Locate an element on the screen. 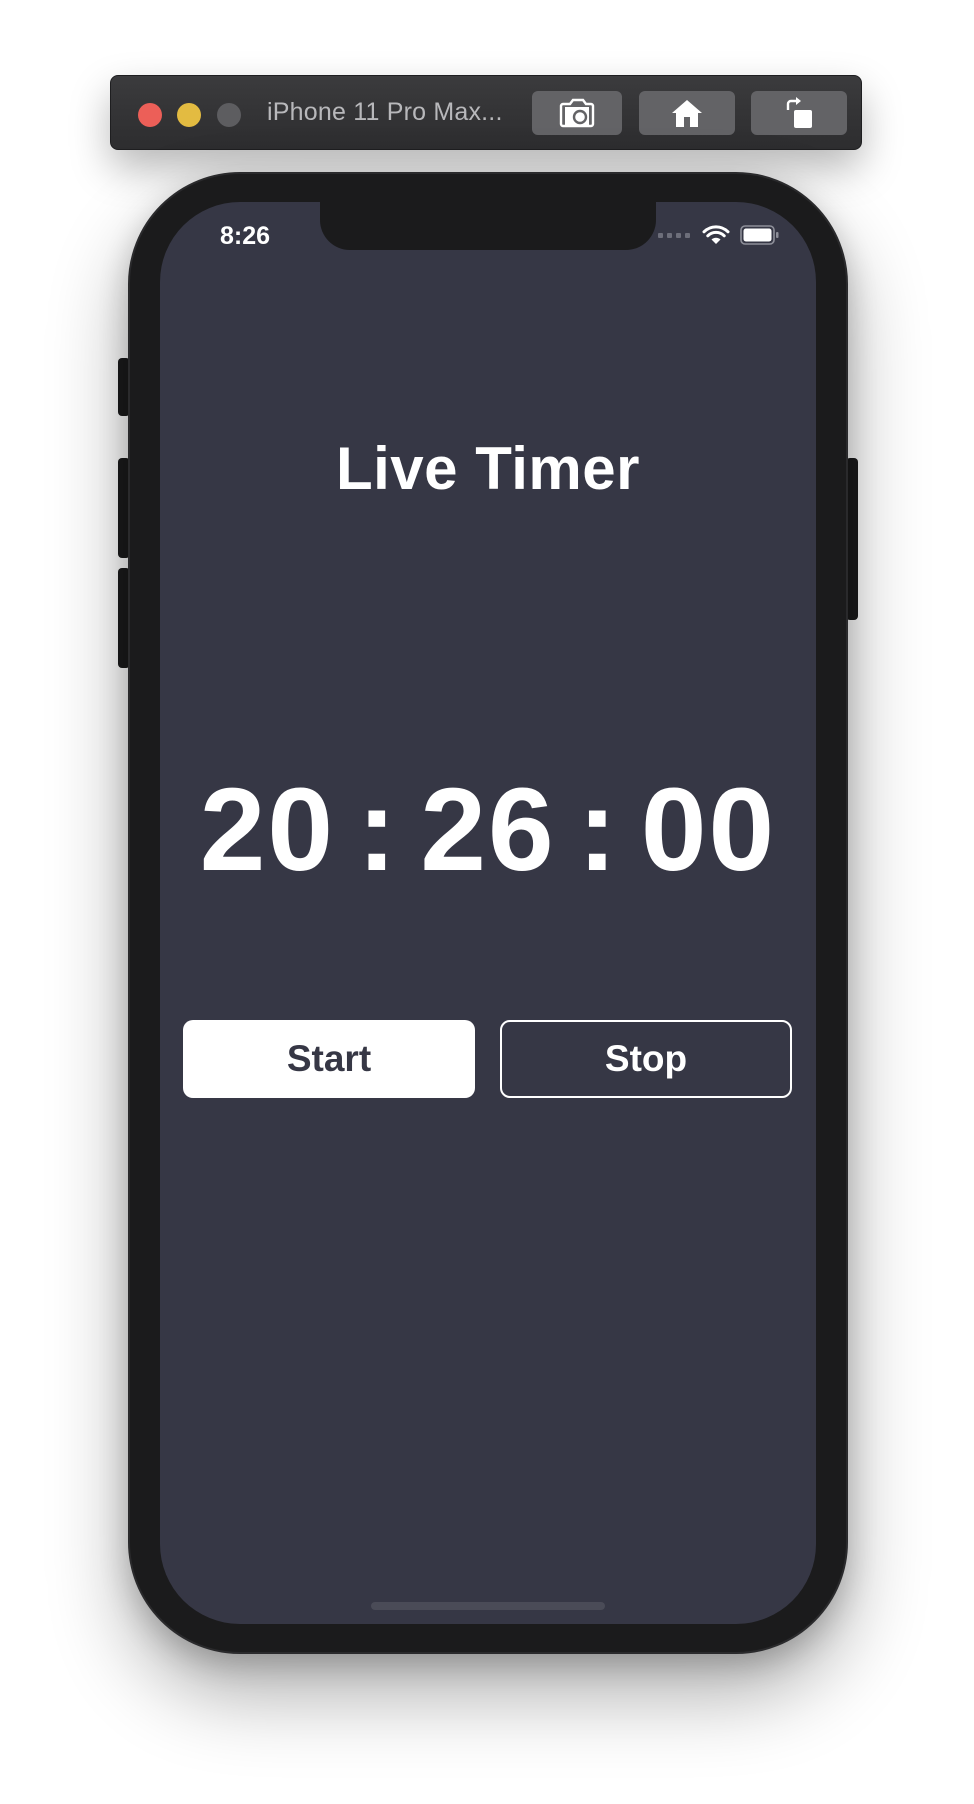  screenshot-button is located at coordinates (577, 113).